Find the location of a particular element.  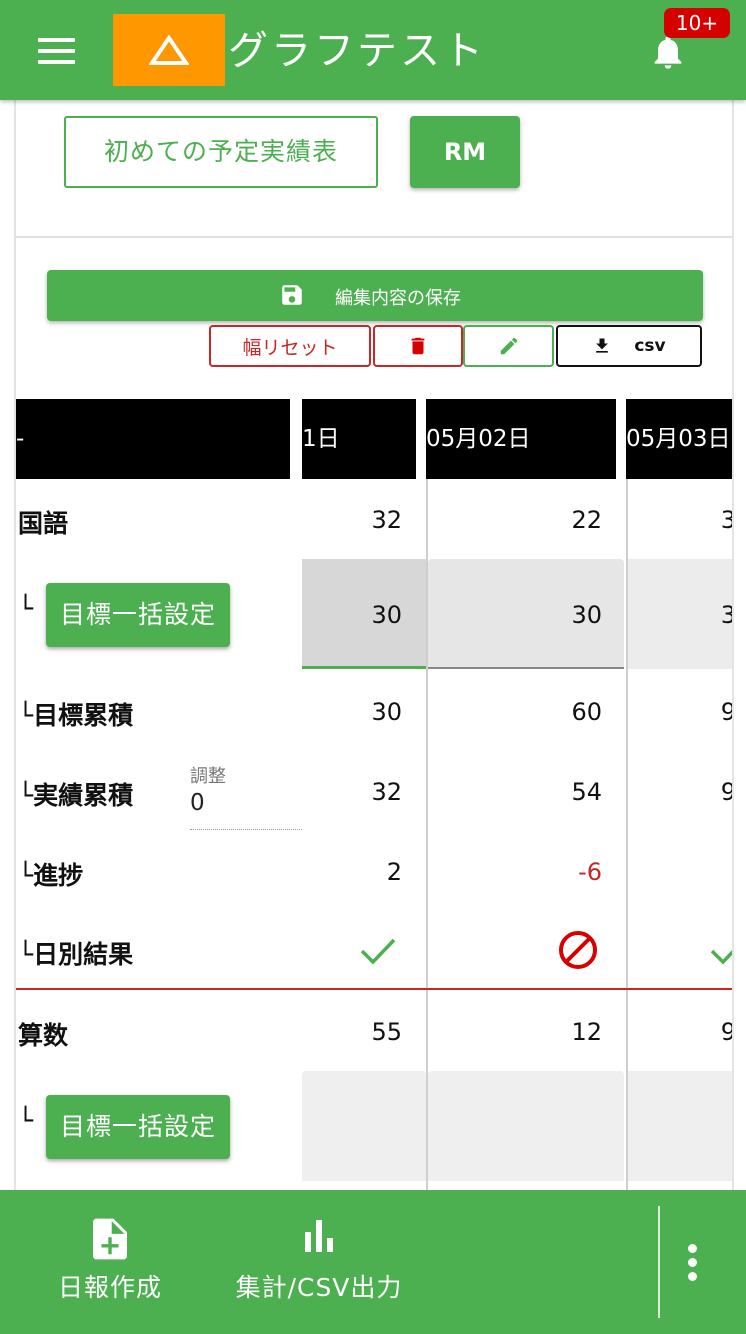

schedule-table-button: 初めての予定実績表 is located at coordinates (221, 152).